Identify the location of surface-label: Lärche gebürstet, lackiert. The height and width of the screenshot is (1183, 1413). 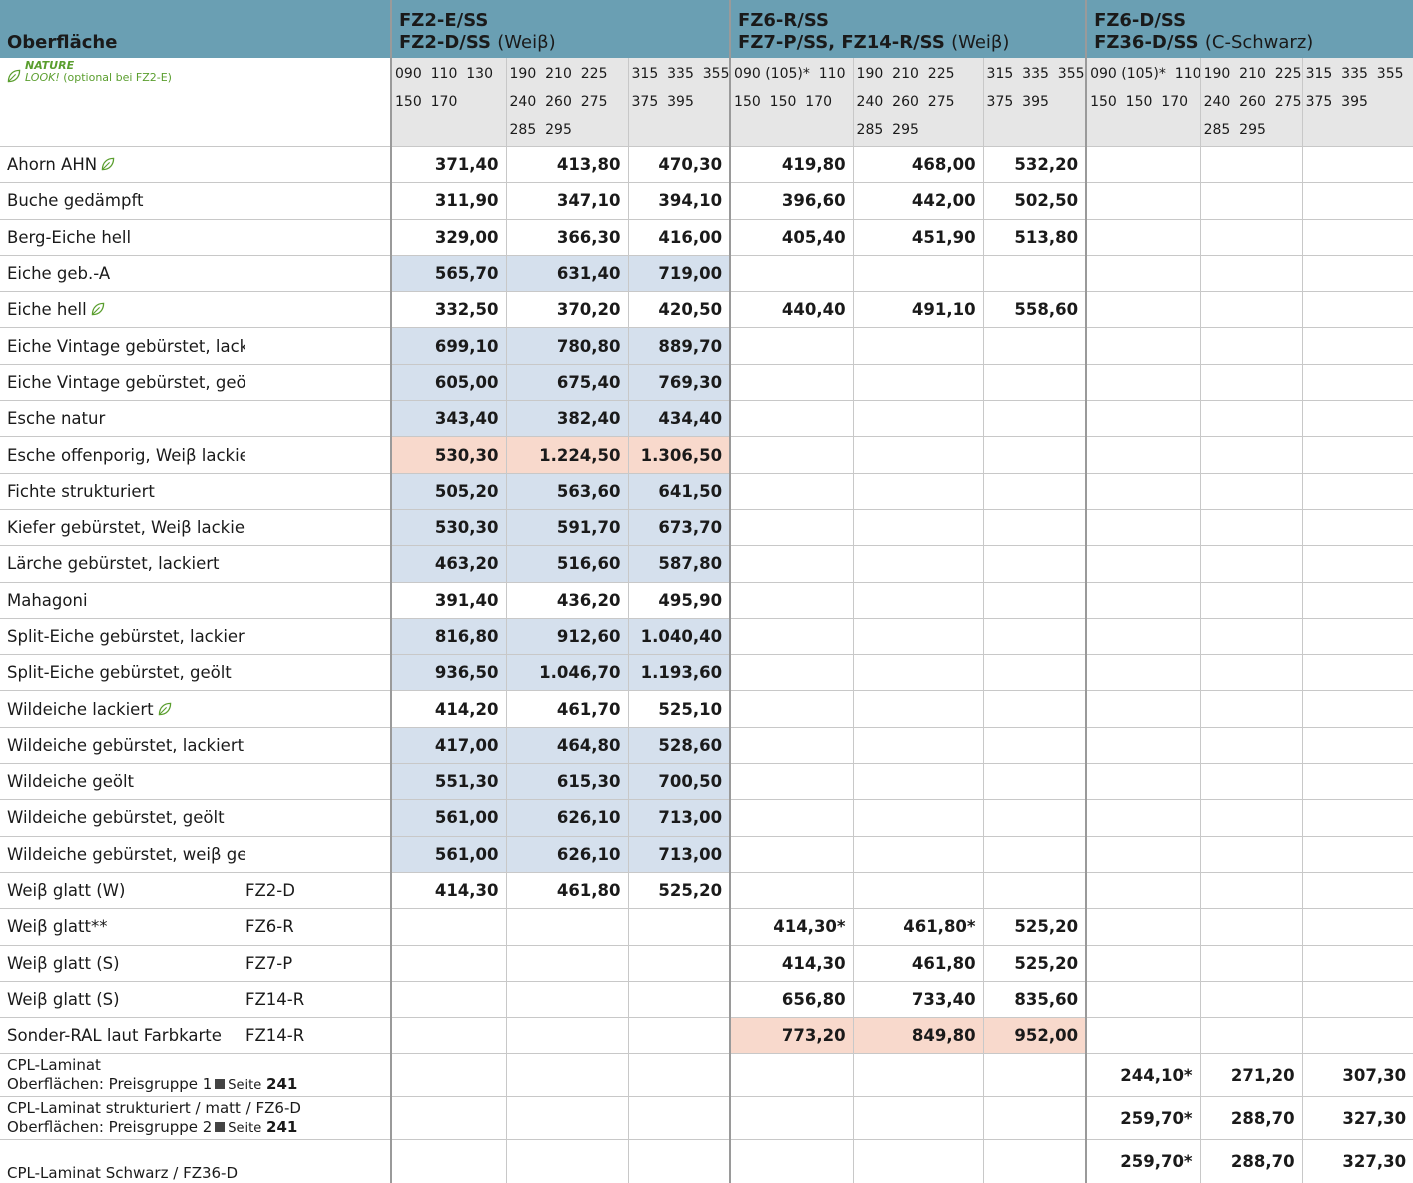
(122, 564).